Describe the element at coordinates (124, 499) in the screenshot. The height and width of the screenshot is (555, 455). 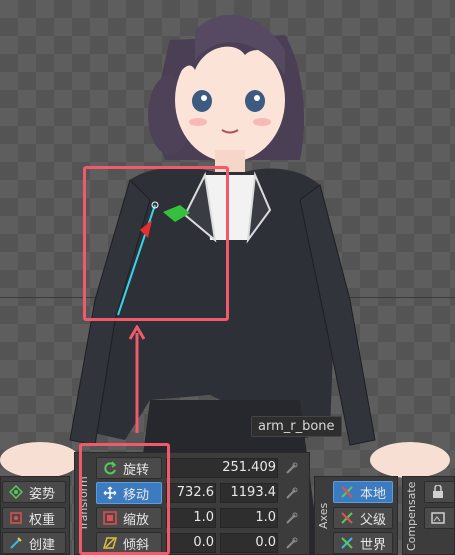
I see `transform-highlight` at that location.